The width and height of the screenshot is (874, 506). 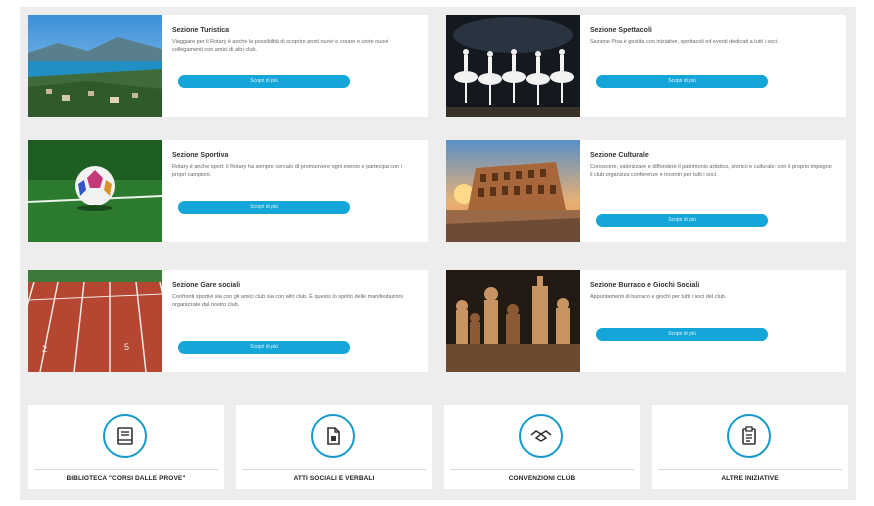 I want to click on section-title: Sezione Burraco e Giochi Sociali, so click(x=645, y=285).